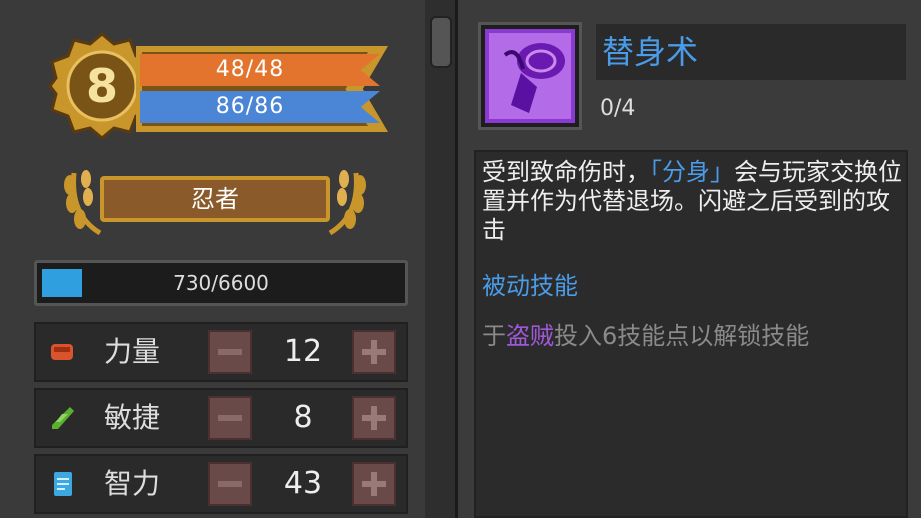 The height and width of the screenshot is (518, 921). Describe the element at coordinates (530, 336) in the screenshot. I see `unlock-class: 盗贼` at that location.